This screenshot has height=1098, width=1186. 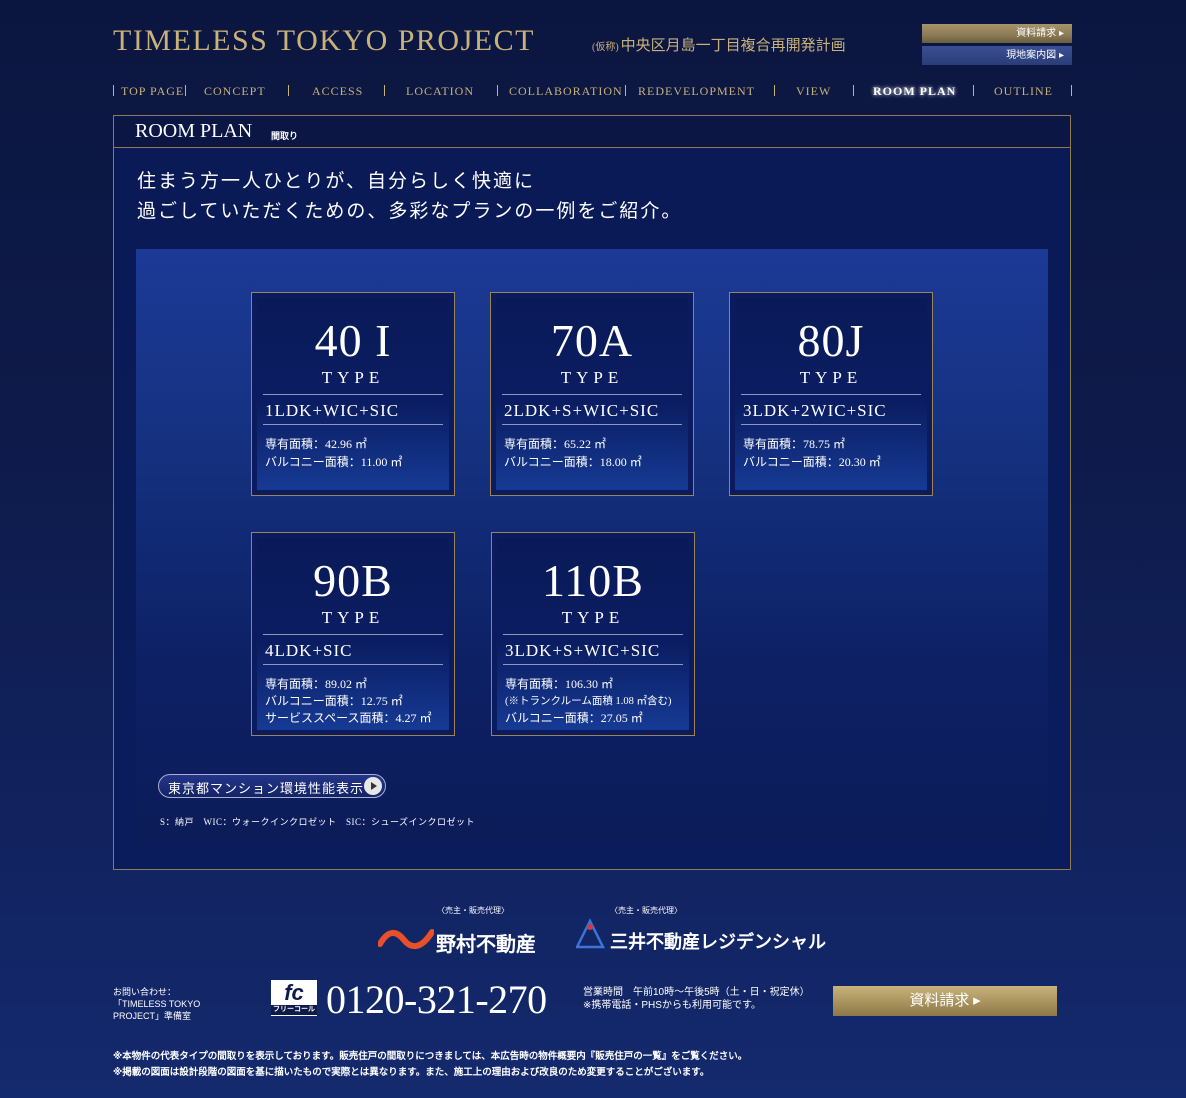 What do you see at coordinates (157, 1004) in the screenshot?
I see `contact-label: お問い合わせ：「TIMELESS TOKYO PROJECT」準備室` at bounding box center [157, 1004].